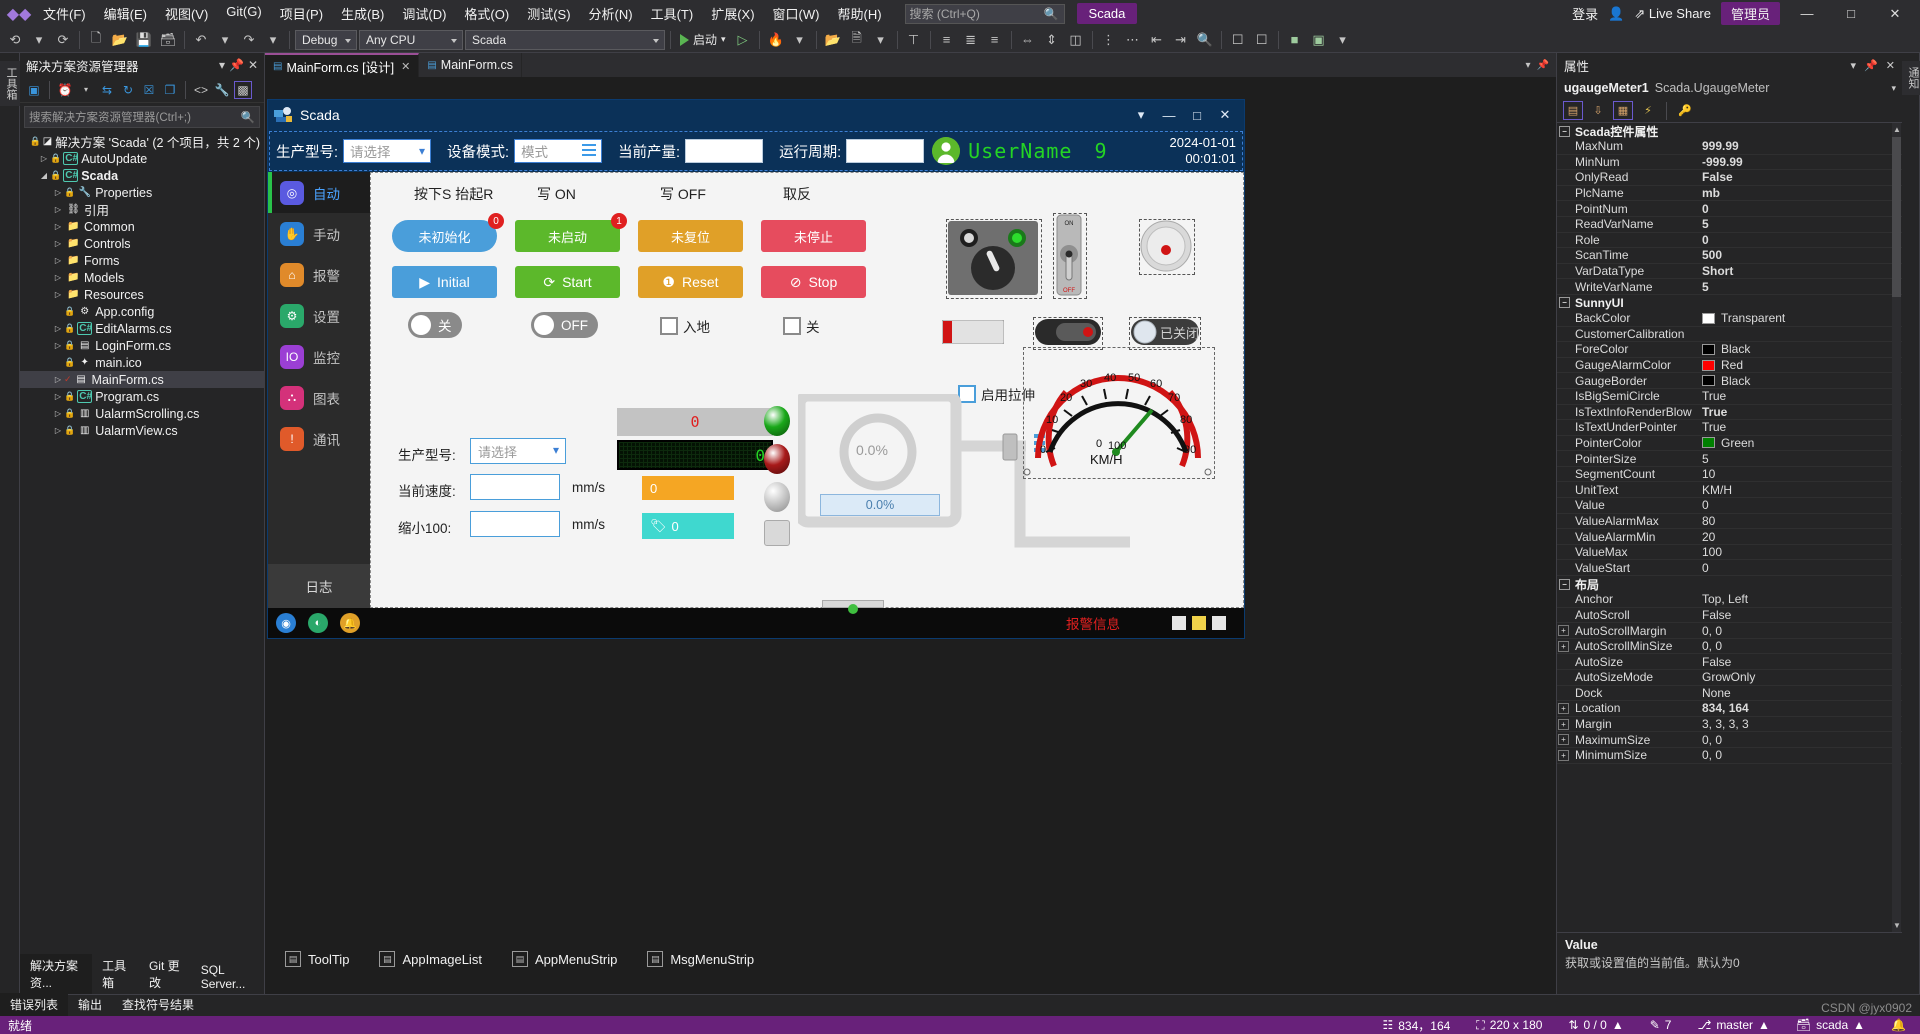 Image resolution: width=1920 pixels, height=1034 pixels. Describe the element at coordinates (142, 226) in the screenshot. I see `tree-node-5: ▷ 📁 Common` at that location.